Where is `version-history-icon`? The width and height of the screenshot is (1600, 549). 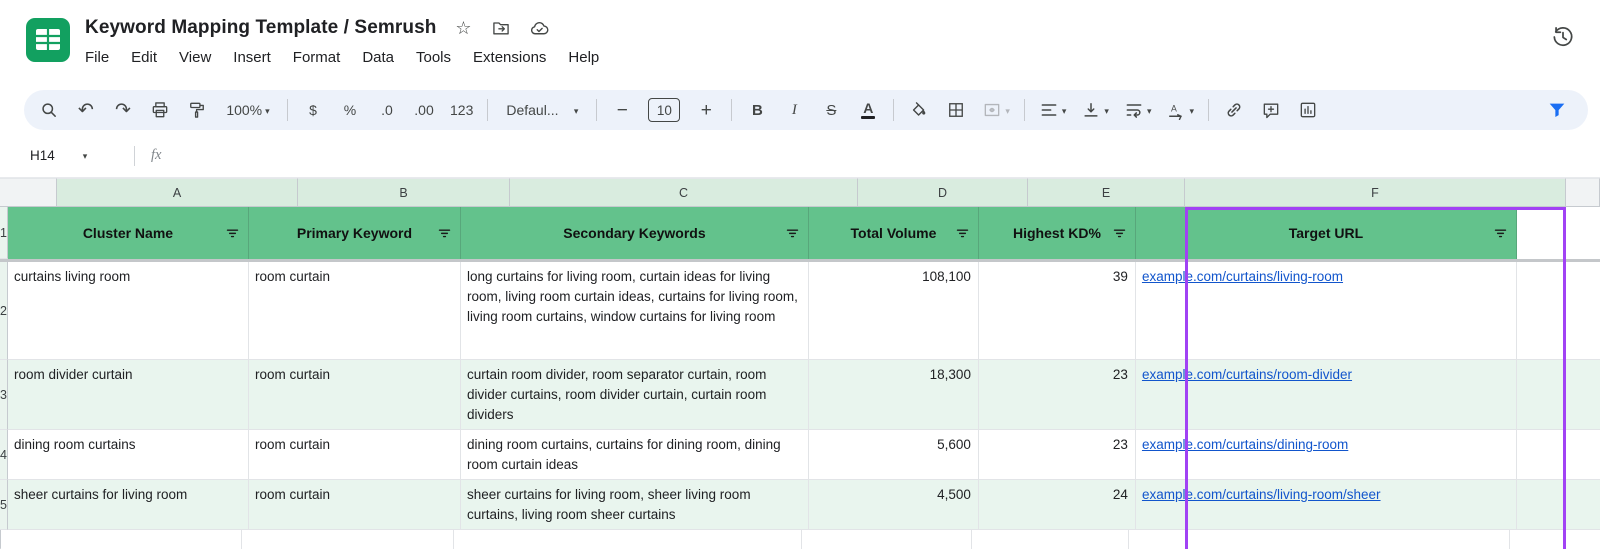 version-history-icon is located at coordinates (1563, 37).